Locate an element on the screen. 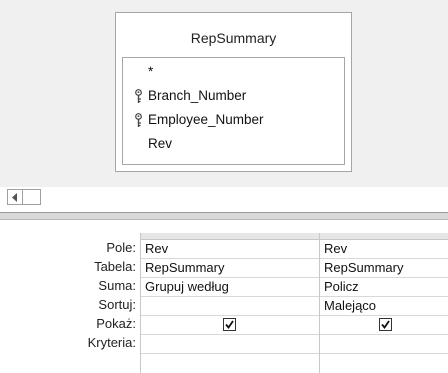 This screenshot has width=448, height=373. horizontal-scrollbar is located at coordinates (227, 198).